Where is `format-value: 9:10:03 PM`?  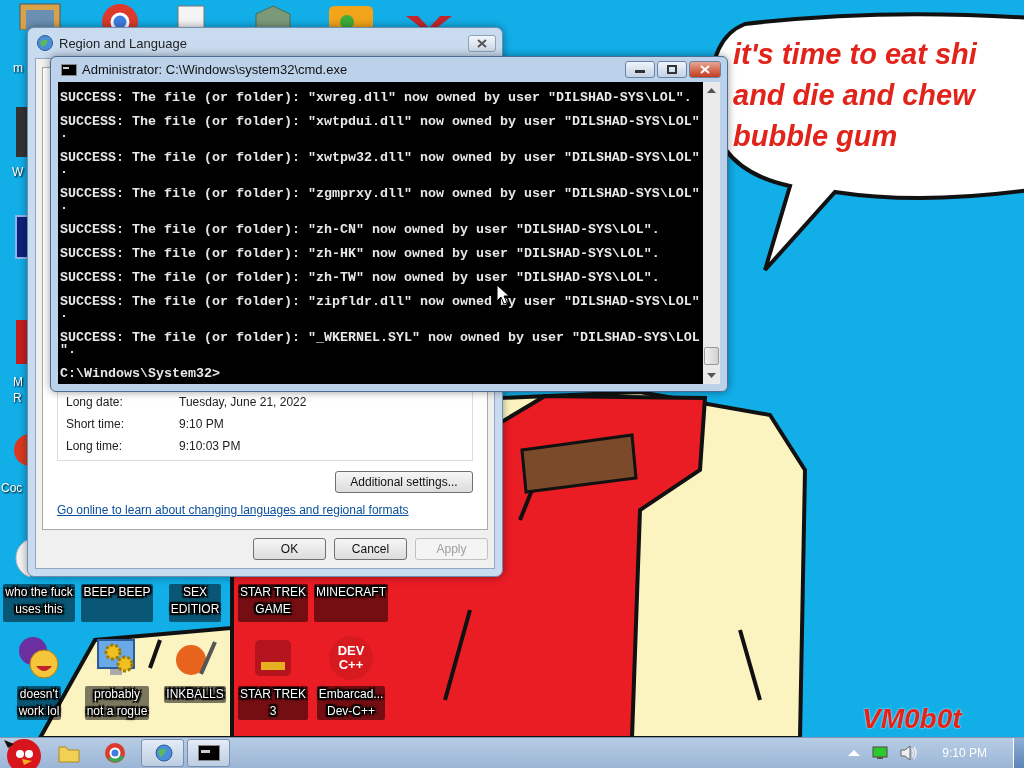
format-value: 9:10:03 PM is located at coordinates (210, 446).